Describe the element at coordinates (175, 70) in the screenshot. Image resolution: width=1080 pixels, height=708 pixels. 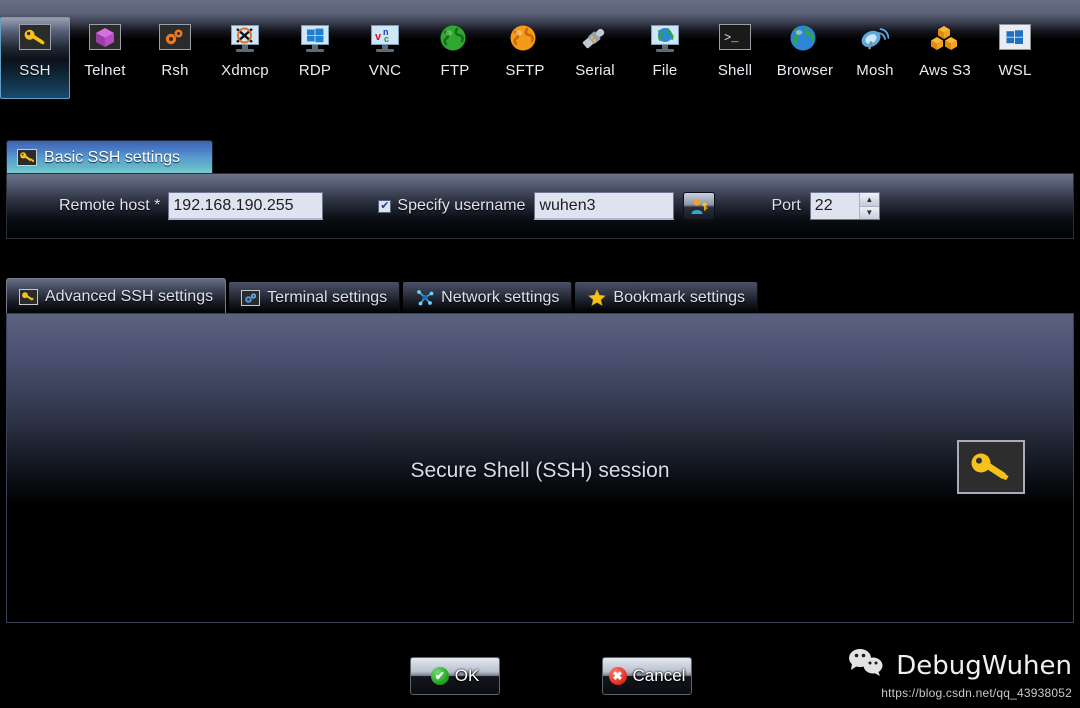
I see `session-type-label: Rsh` at that location.